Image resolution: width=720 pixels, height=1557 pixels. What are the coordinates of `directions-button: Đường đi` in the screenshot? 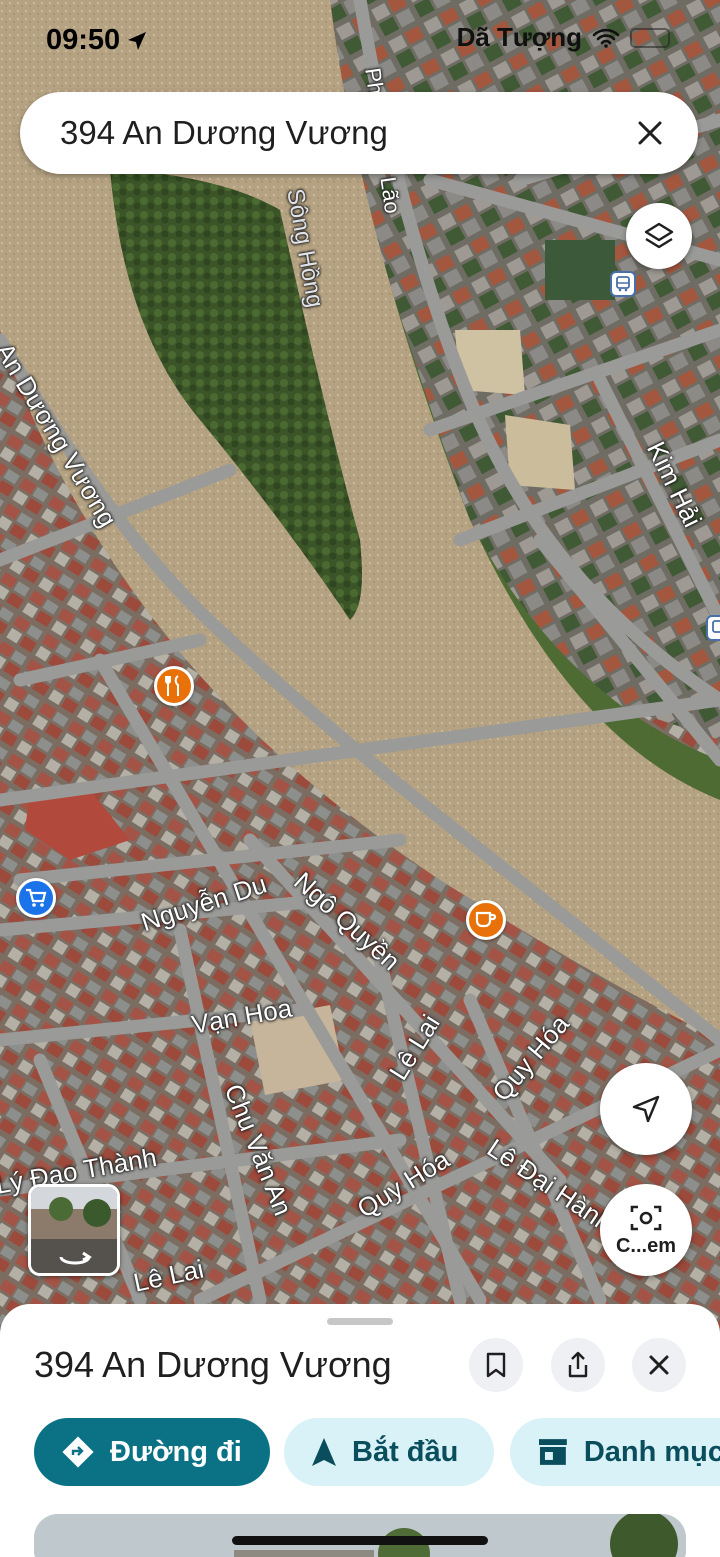 It's located at (152, 1452).